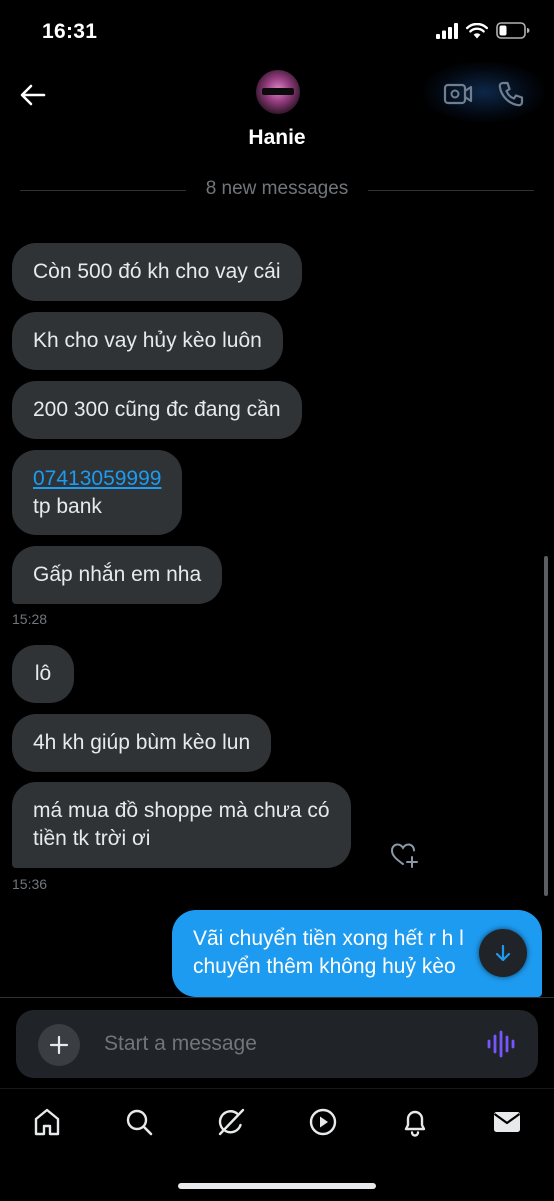 This screenshot has height=1201, width=554. I want to click on message-bubble: Gấp nhắn em nha, so click(117, 575).